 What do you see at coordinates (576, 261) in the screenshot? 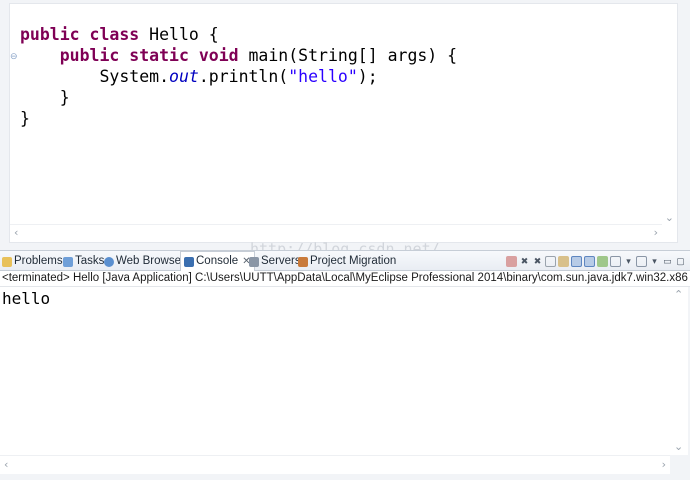
I see `show-on-output-icon` at bounding box center [576, 261].